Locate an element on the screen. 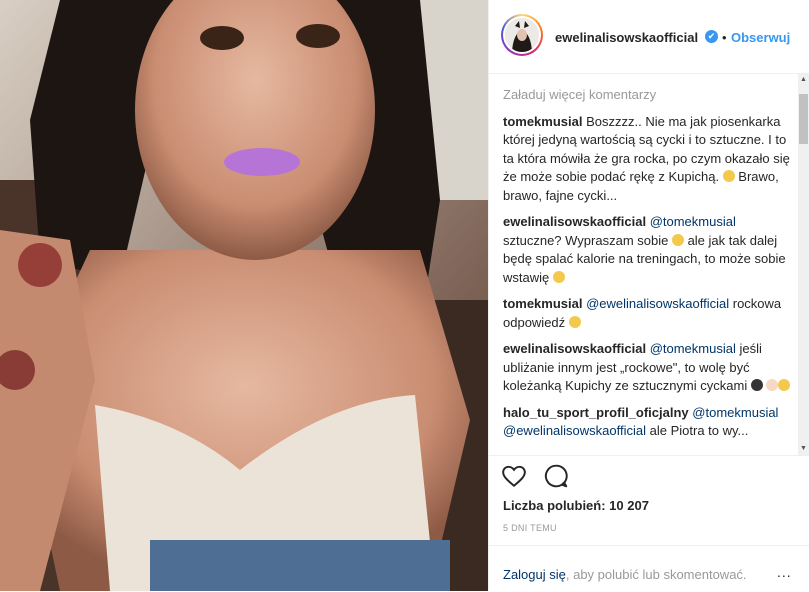  winking-tongue-emoji is located at coordinates (558, 276).